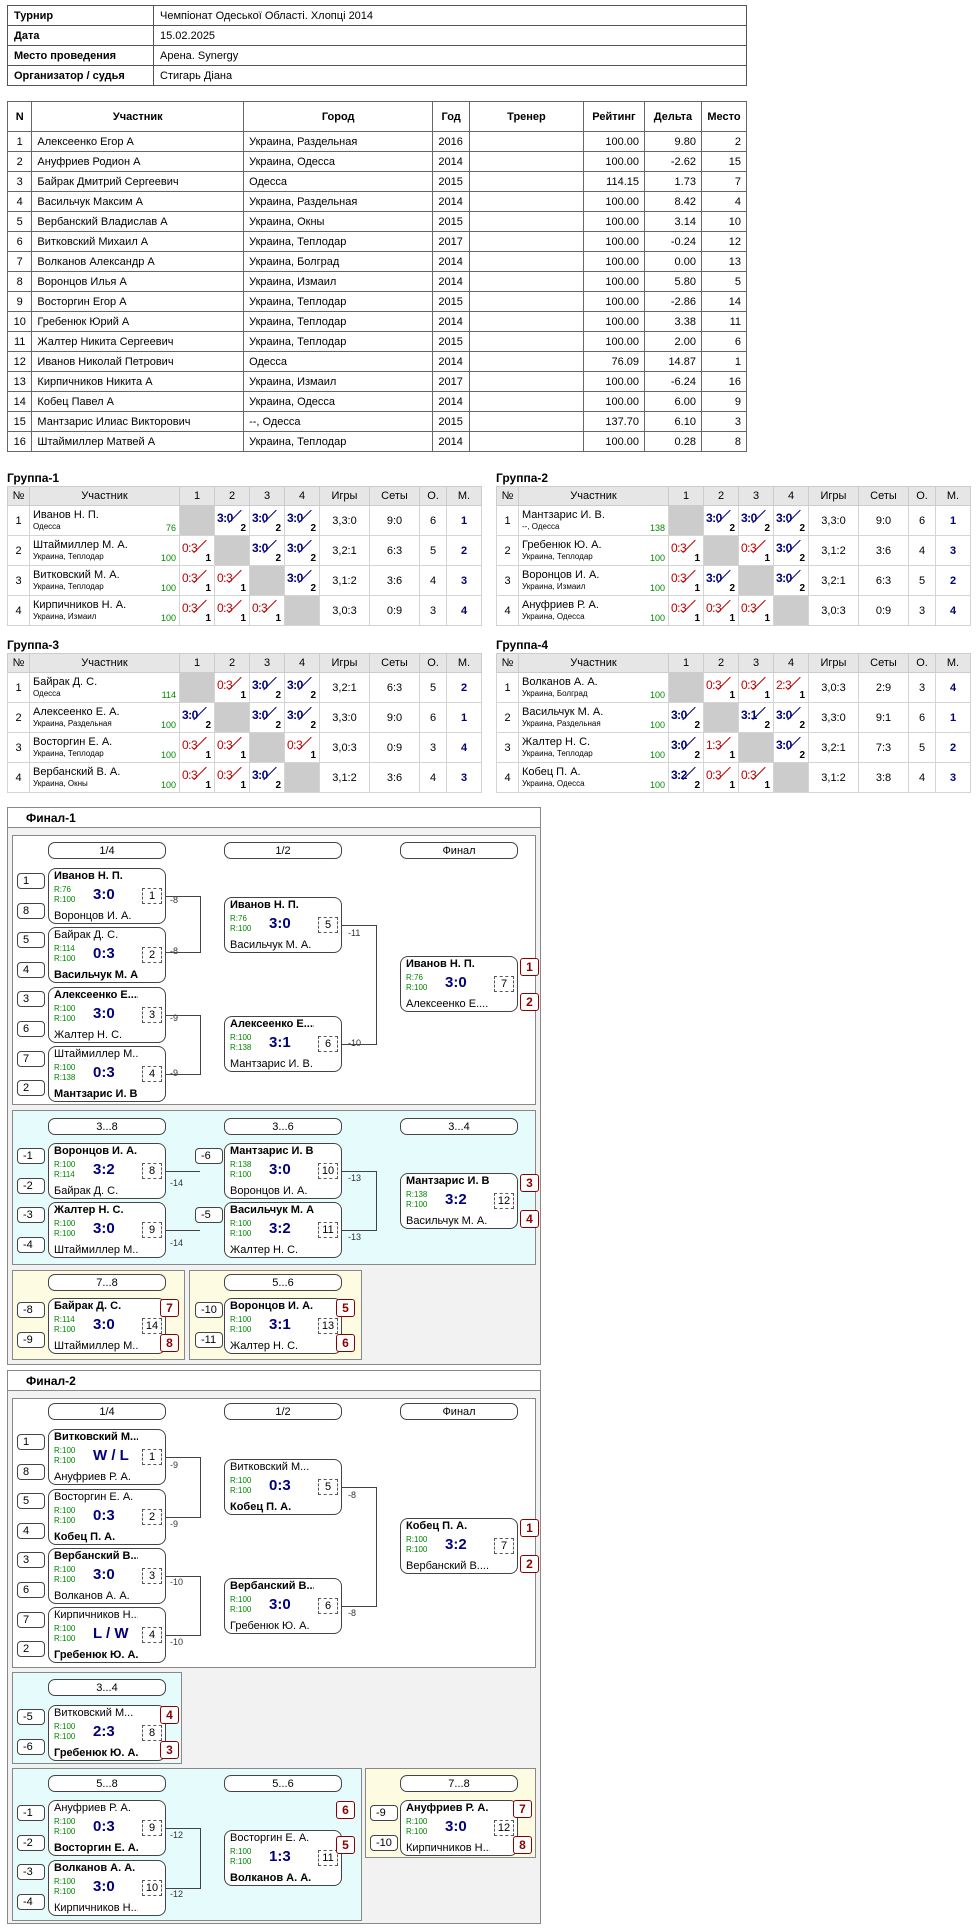  Describe the element at coordinates (529, 1219) in the screenshot. I see `final-place-badge: 4` at that location.